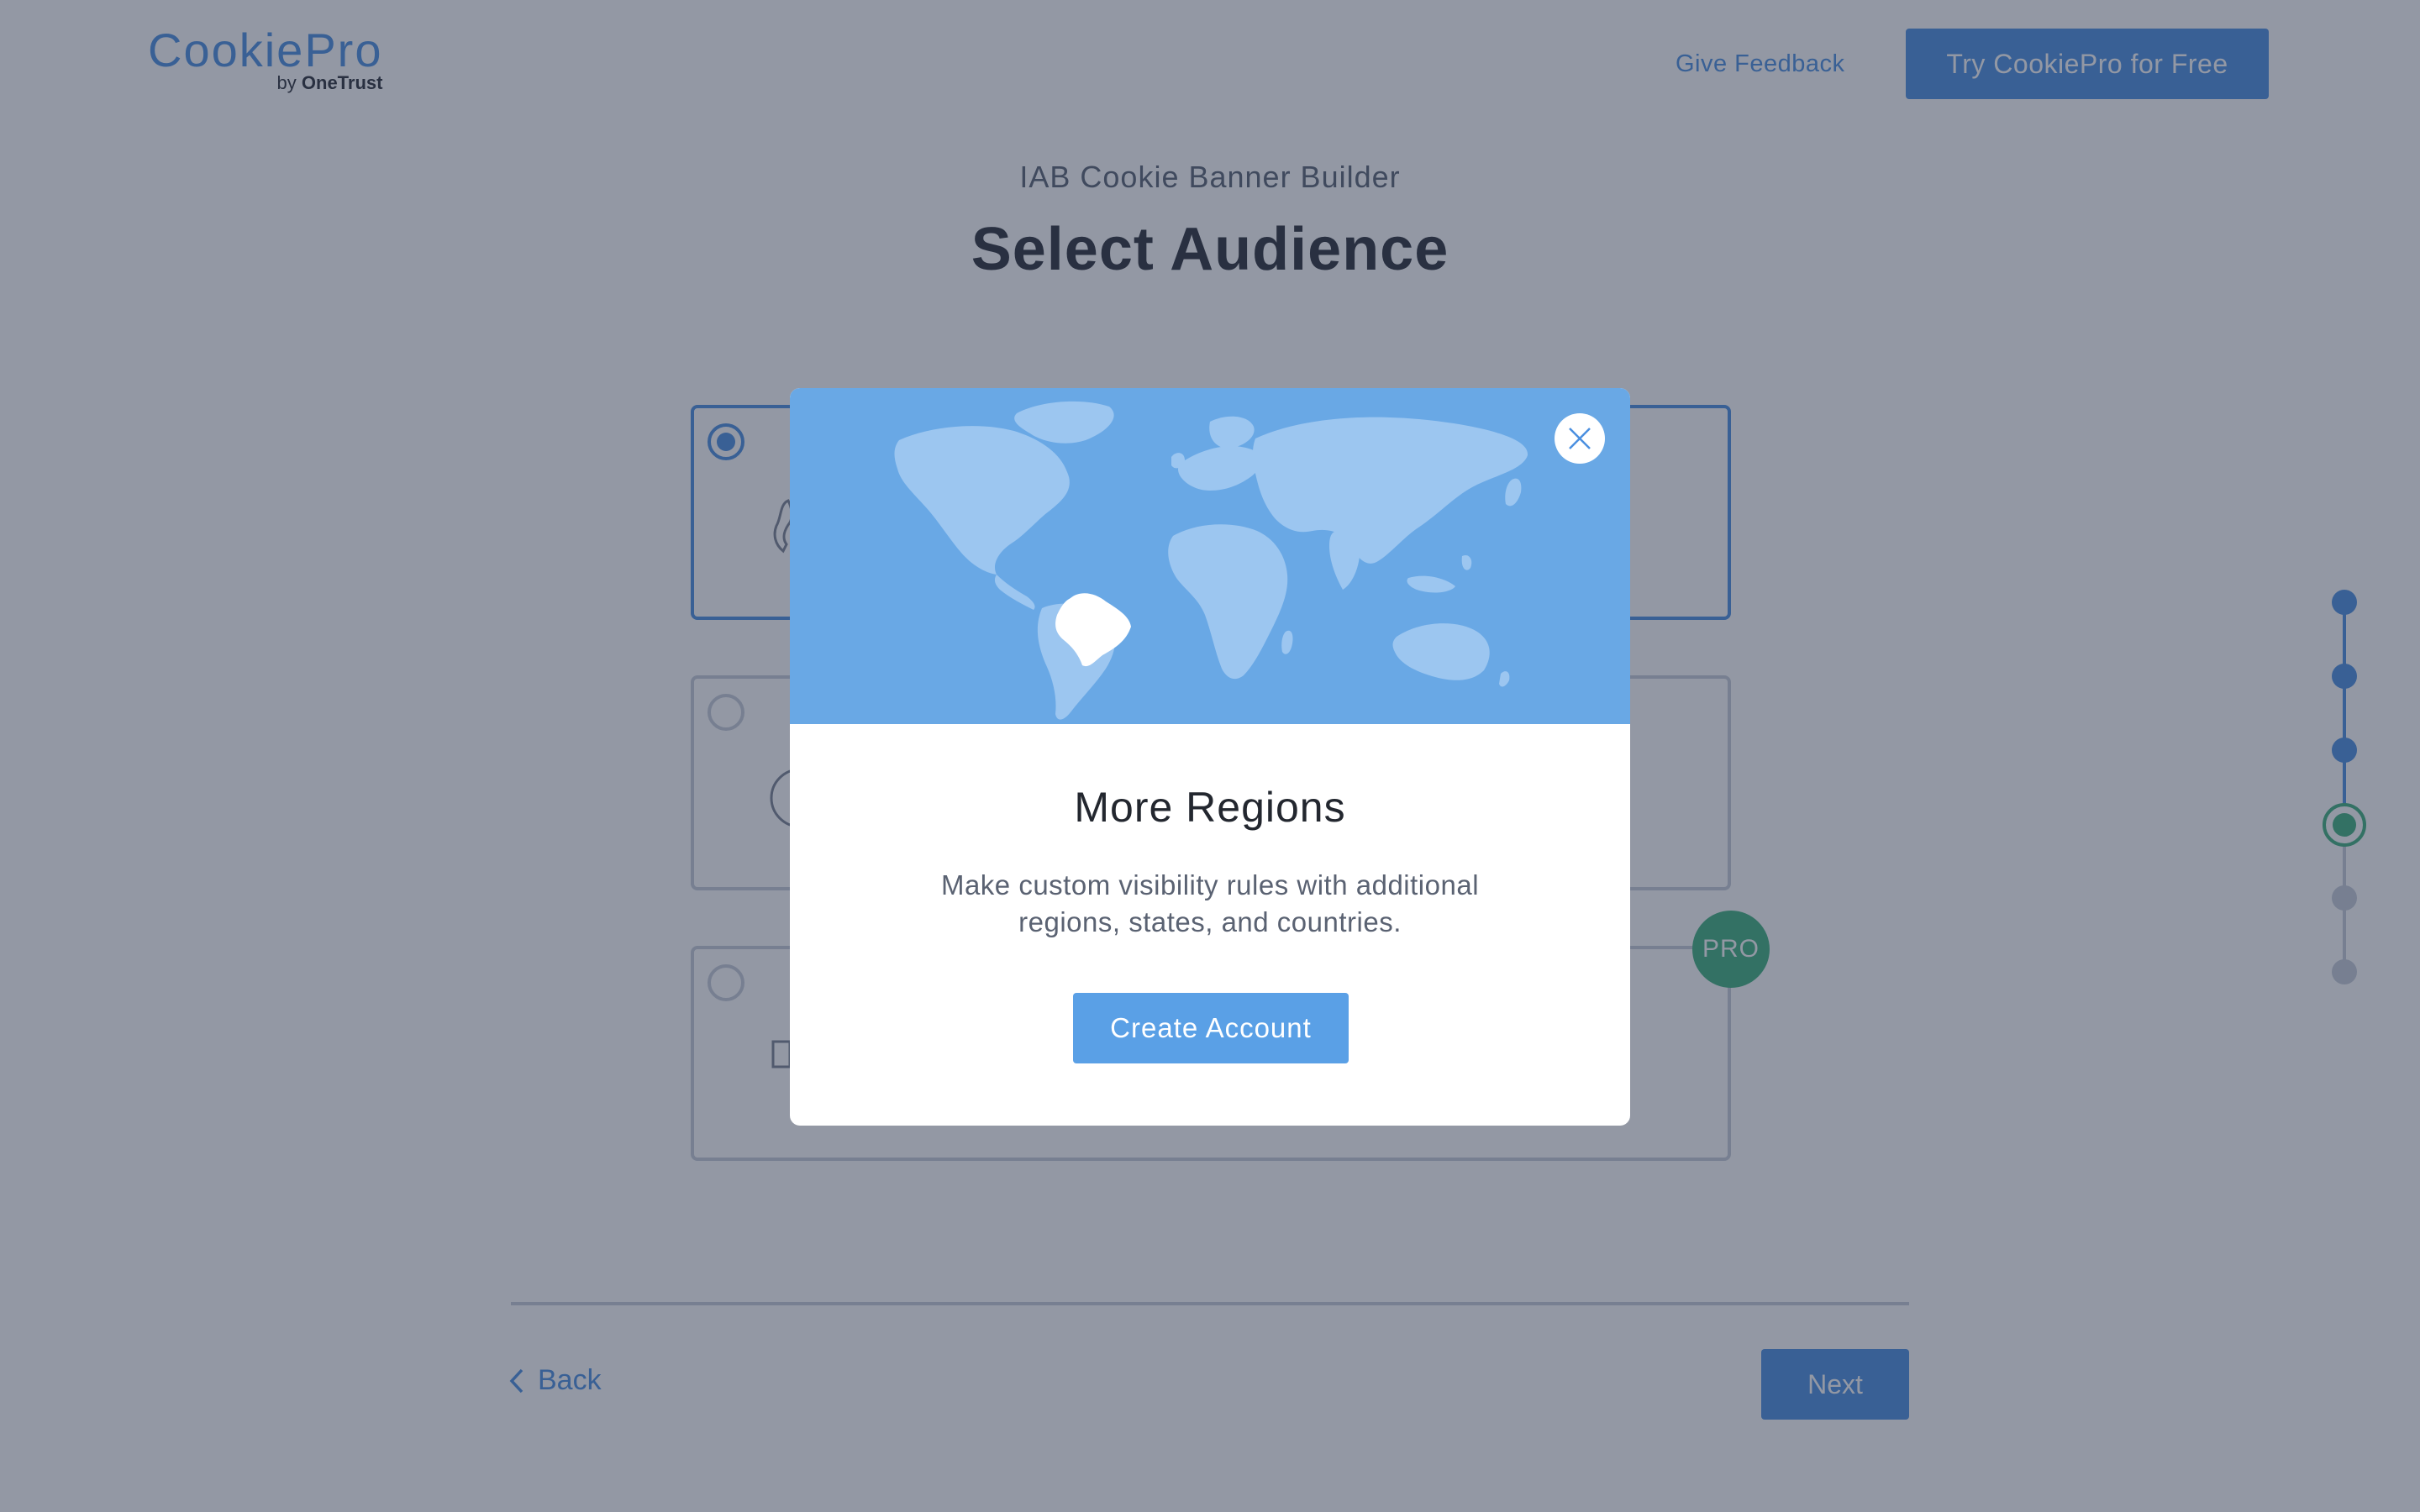 Image resolution: width=2420 pixels, height=1512 pixels. What do you see at coordinates (1211, 560) in the screenshot?
I see `world-map-icon` at bounding box center [1211, 560].